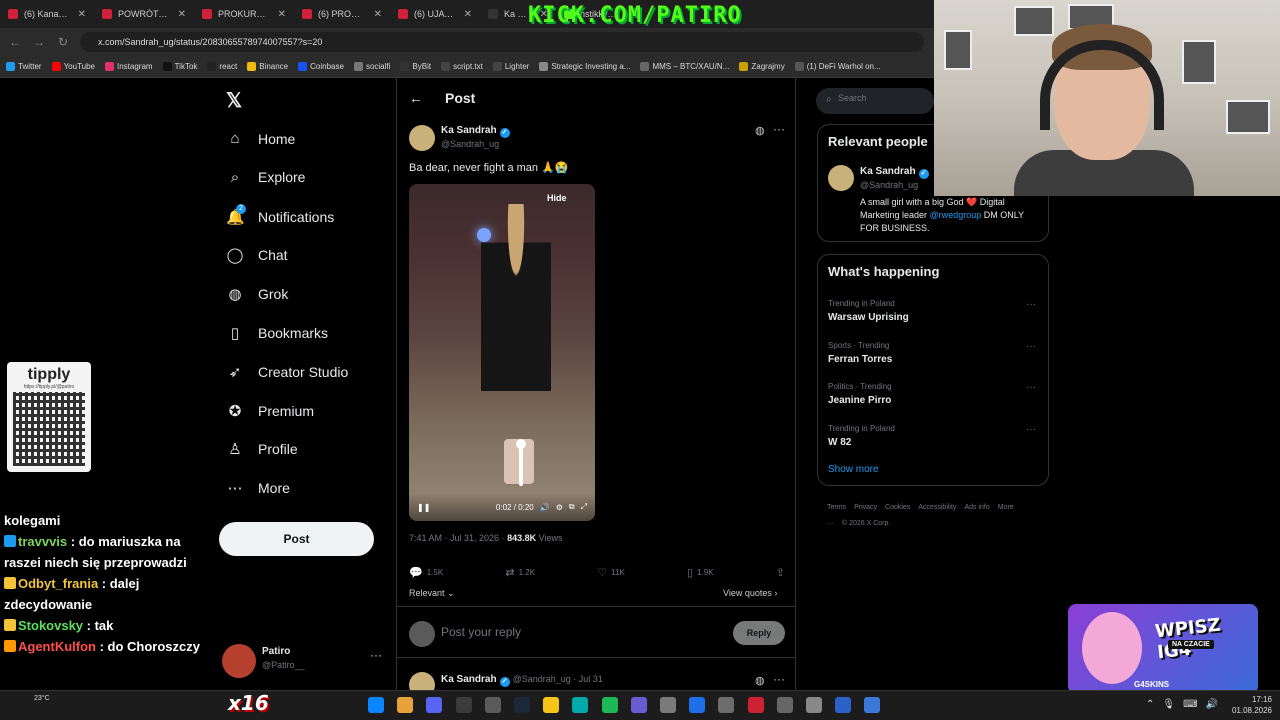 This screenshot has height=720, width=1280. What do you see at coordinates (762, 66) in the screenshot?
I see `bookmark-item: Zagrajmy` at bounding box center [762, 66].